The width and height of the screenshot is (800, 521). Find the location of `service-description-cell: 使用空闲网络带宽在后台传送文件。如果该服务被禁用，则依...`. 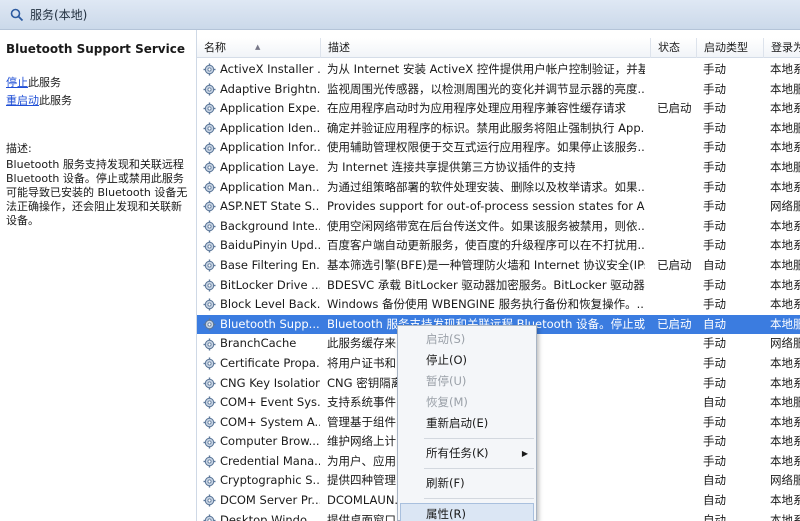

service-description-cell: 使用空闲网络带宽在后台传送文件。如果该服务被禁用，则依... is located at coordinates (486, 225).